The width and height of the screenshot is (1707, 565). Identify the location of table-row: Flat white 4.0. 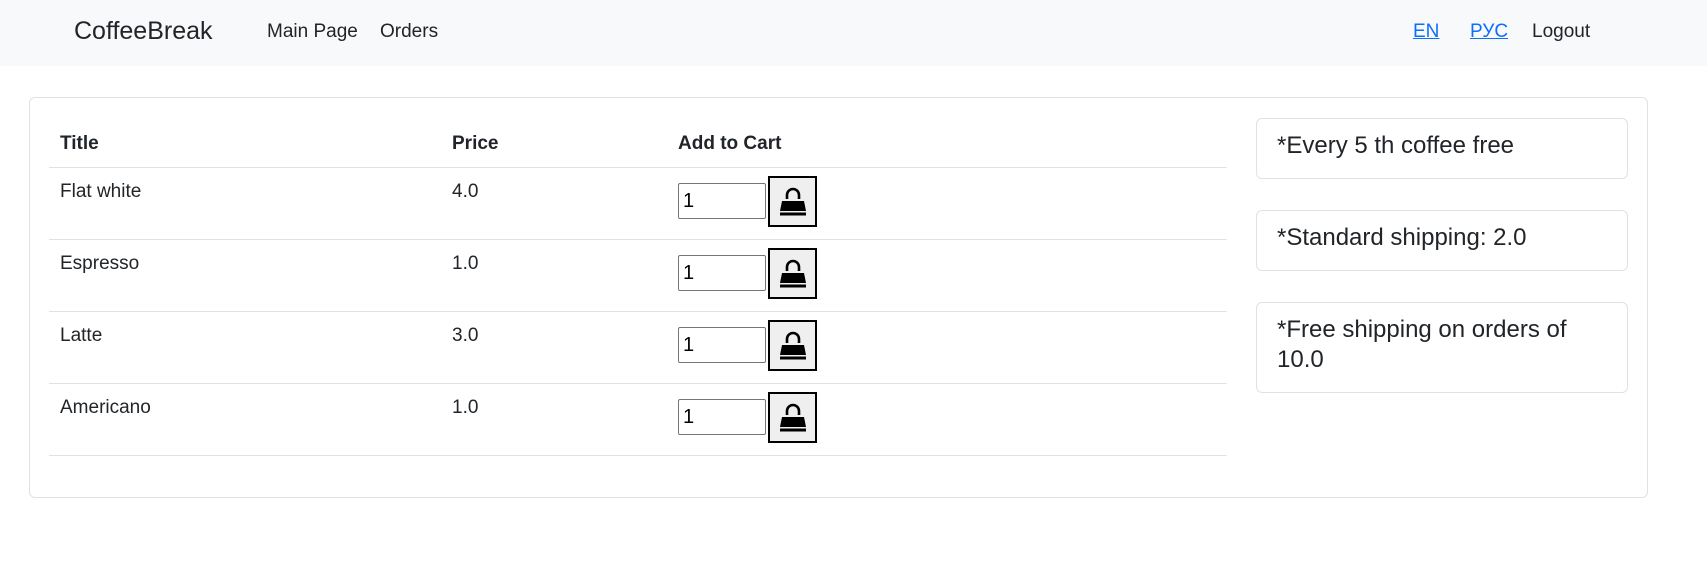
(638, 203).